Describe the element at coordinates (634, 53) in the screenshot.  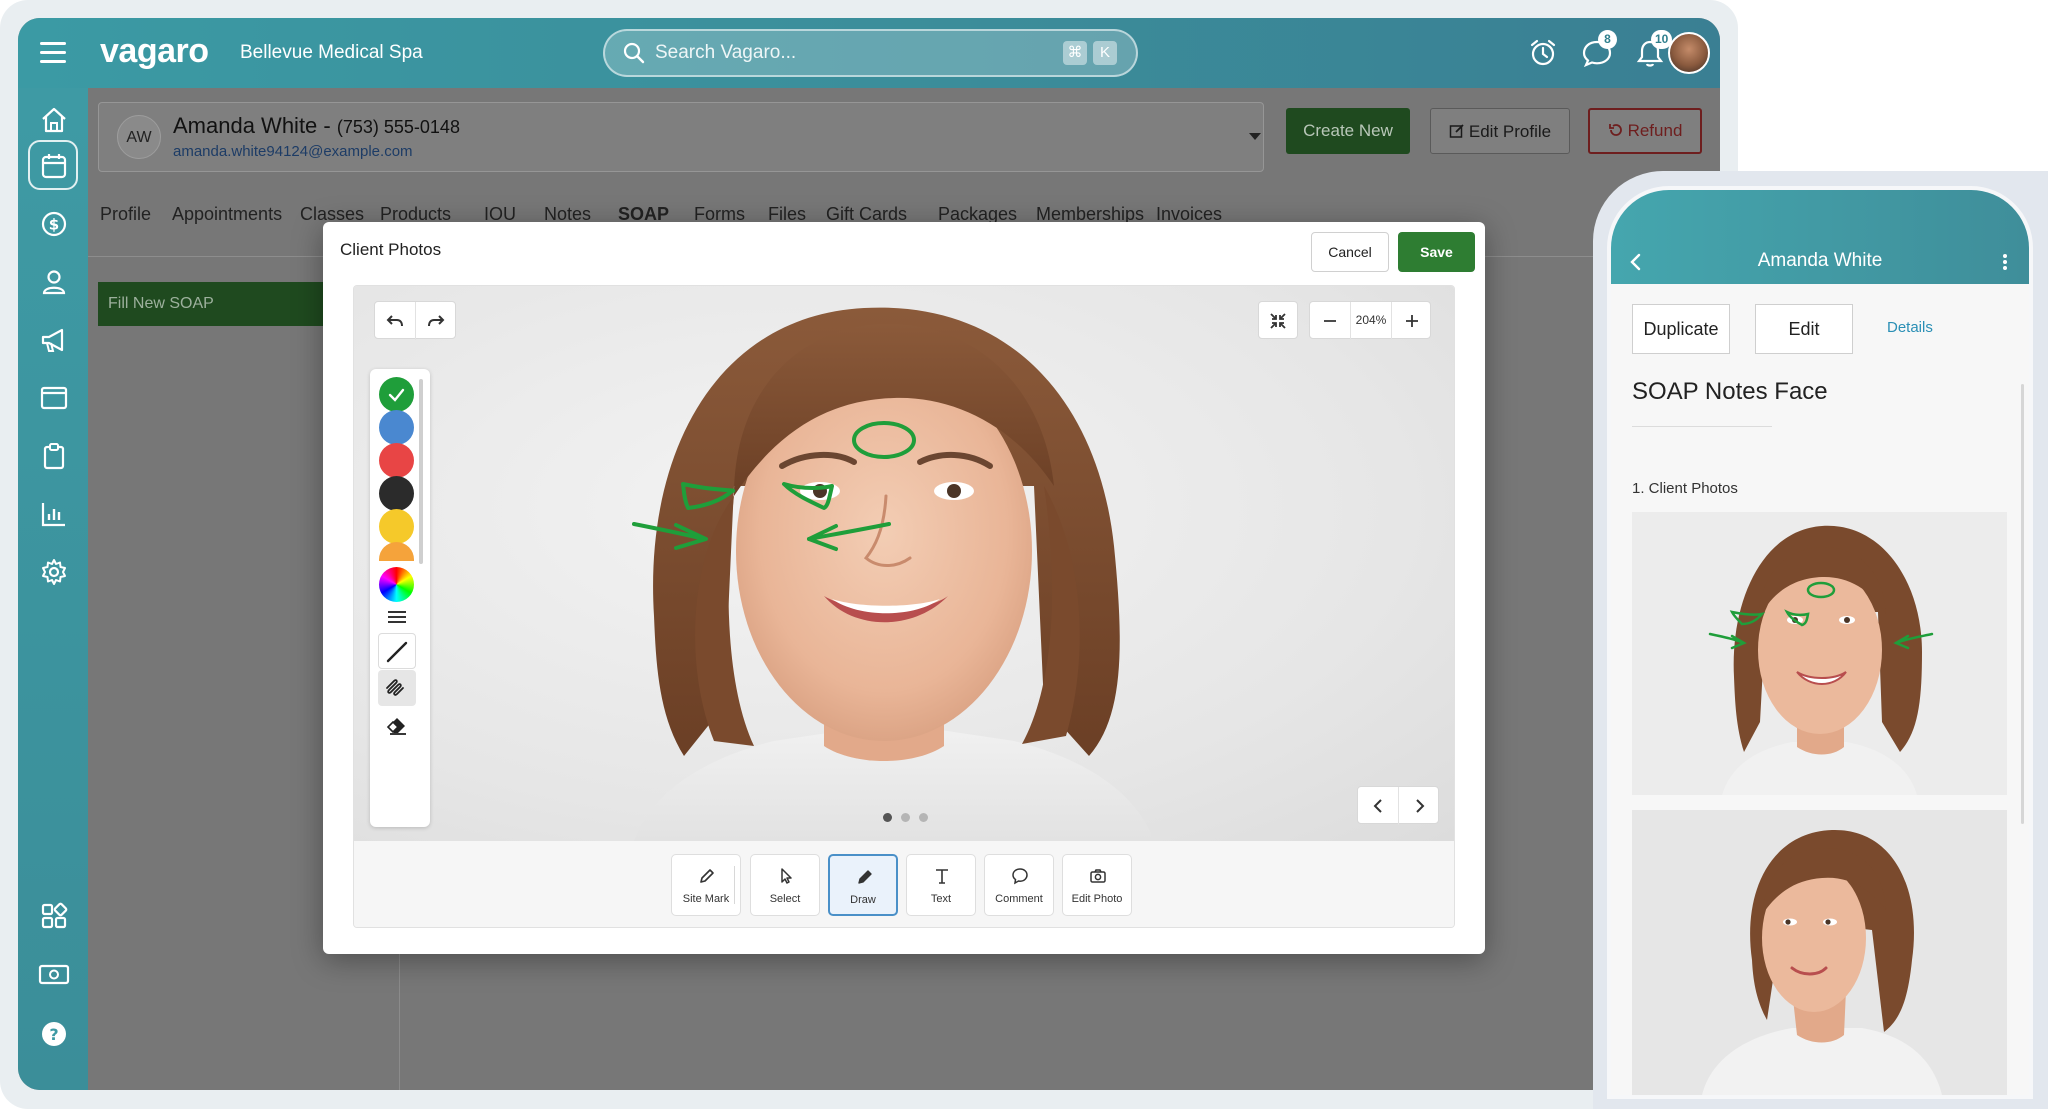
I see `search-icon` at that location.